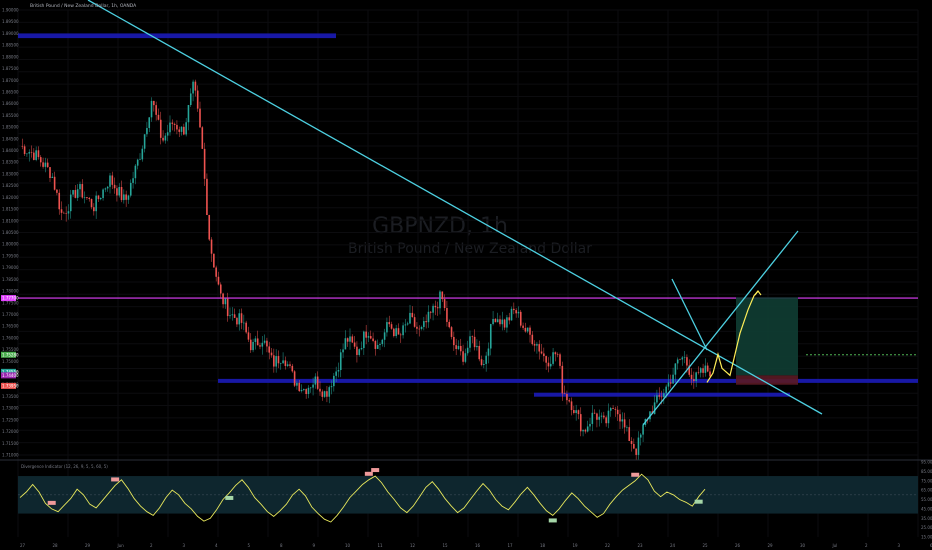 The height and width of the screenshot is (550, 932). What do you see at coordinates (10, 10) in the screenshot?
I see `price-tick-label: 1.90000` at bounding box center [10, 10].